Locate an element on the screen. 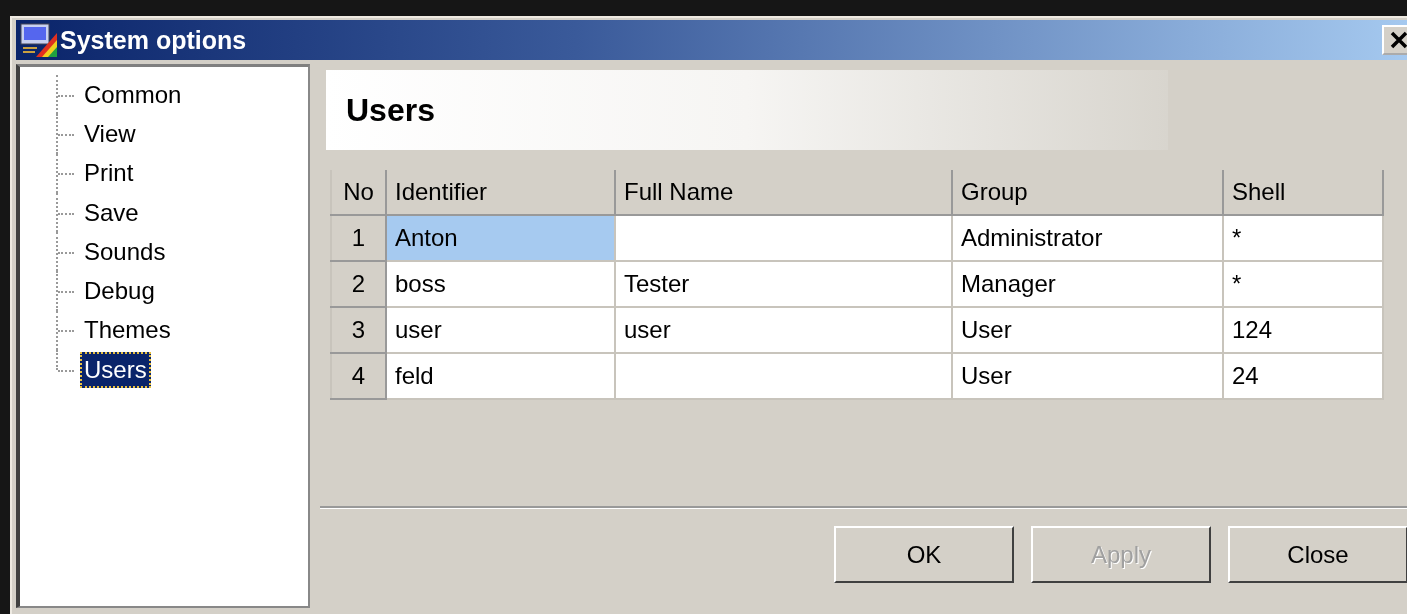 This screenshot has height=614, width=1407. tree-item: Users is located at coordinates (115, 369).